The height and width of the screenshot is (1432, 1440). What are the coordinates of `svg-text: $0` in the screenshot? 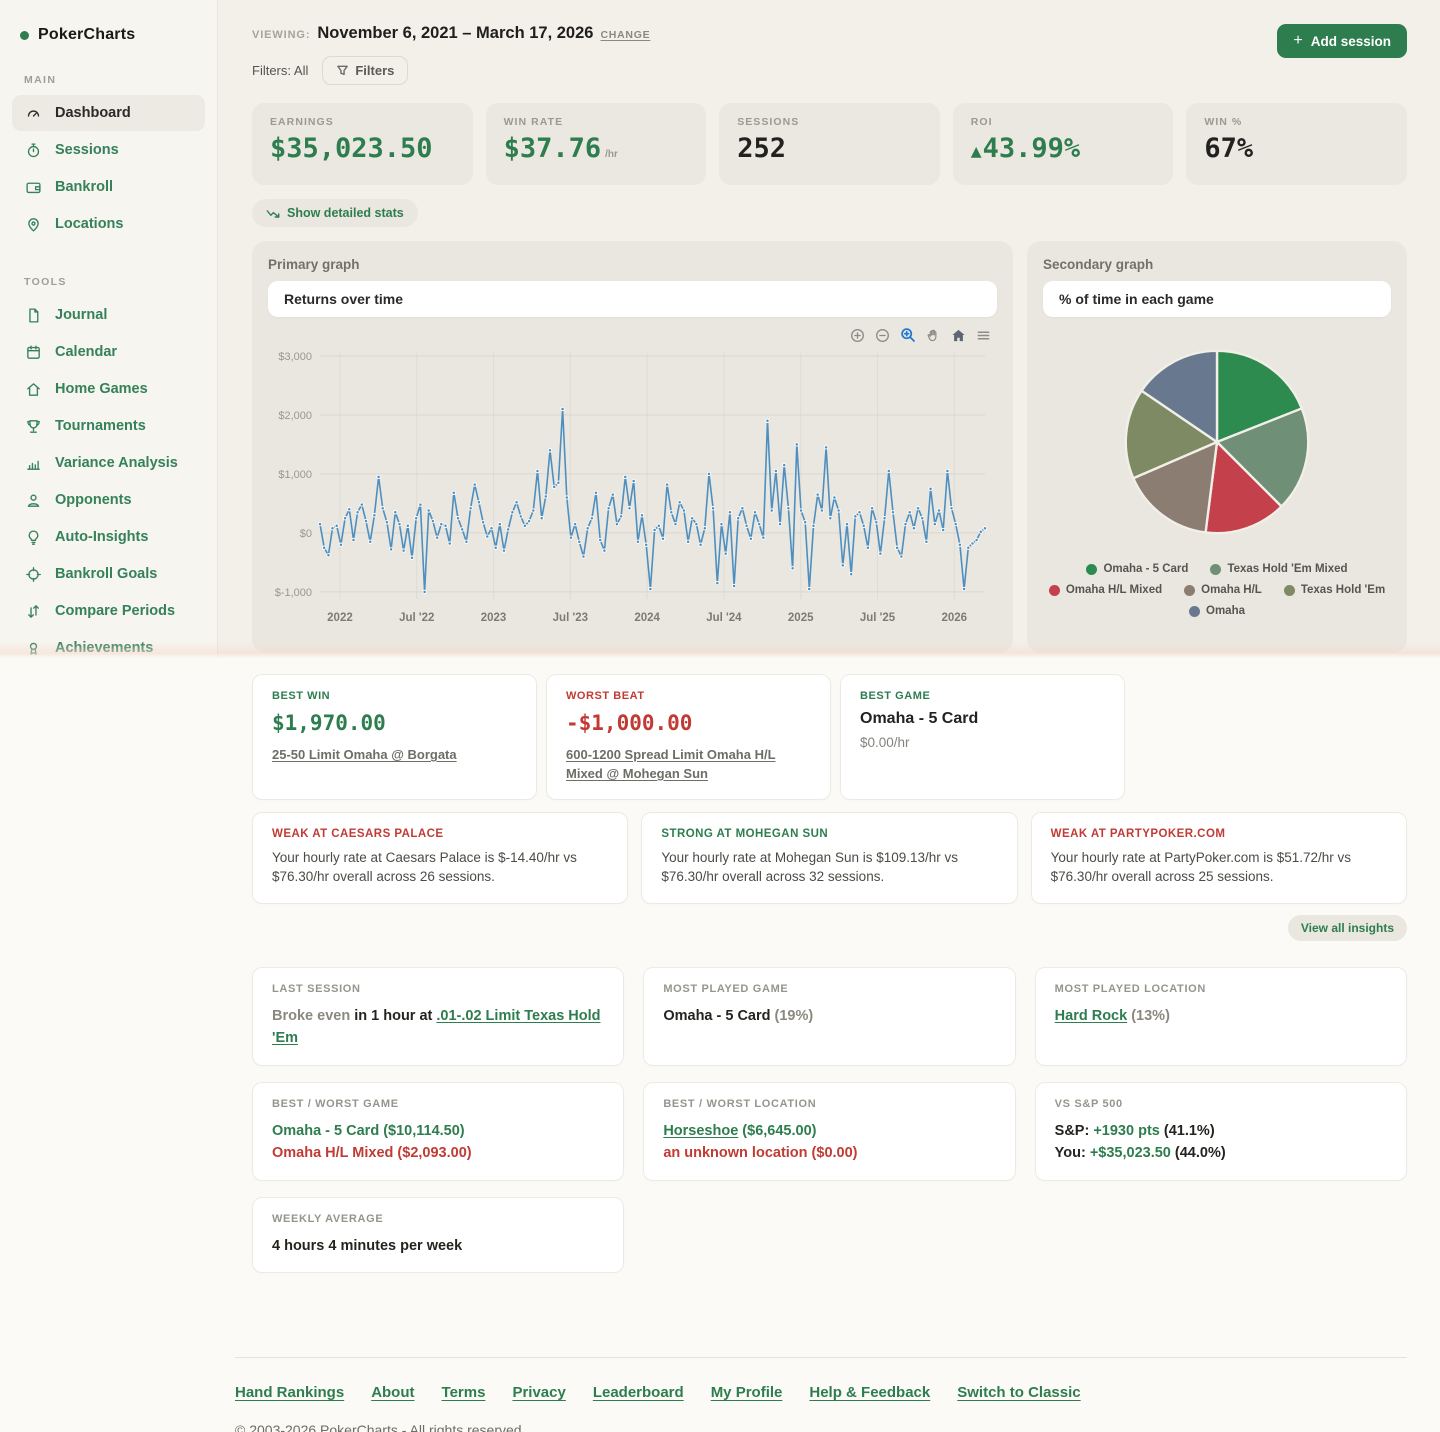 It's located at (306, 534).